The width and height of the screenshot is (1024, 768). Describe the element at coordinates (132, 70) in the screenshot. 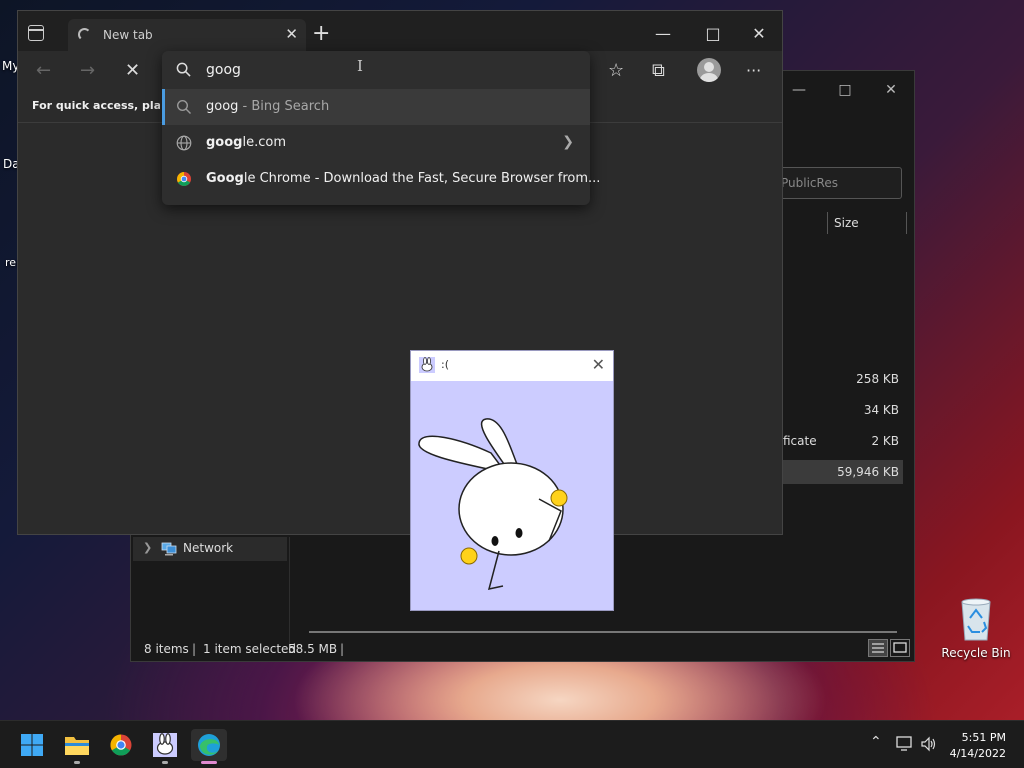

I see `stop-loading-icon: ✕` at that location.